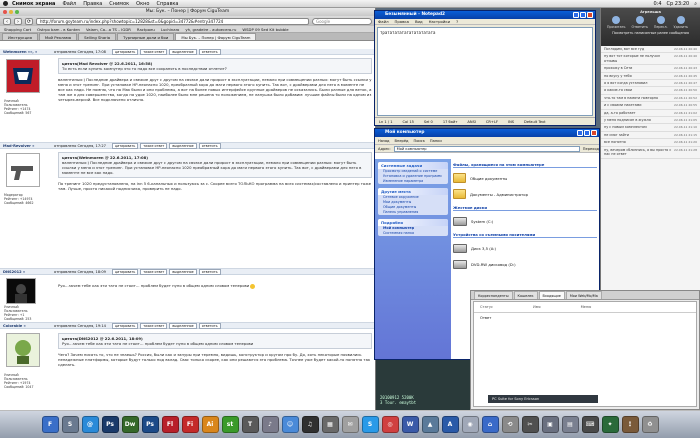 This screenshot has height=438, width=700. I want to click on dock-app-icon: @, so click(90, 424).